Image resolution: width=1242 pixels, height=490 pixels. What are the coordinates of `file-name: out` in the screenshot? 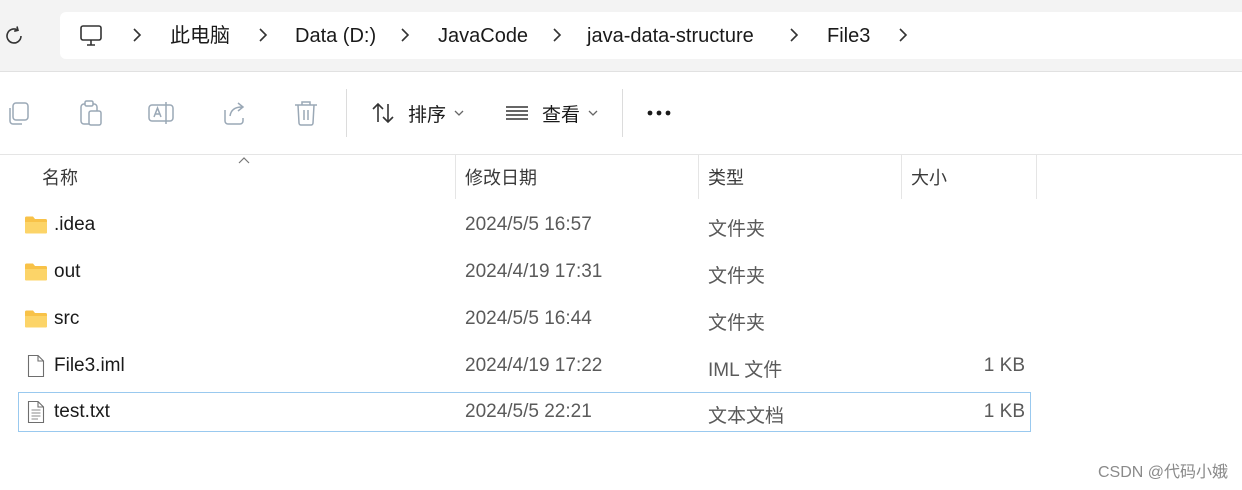 It's located at (67, 271).